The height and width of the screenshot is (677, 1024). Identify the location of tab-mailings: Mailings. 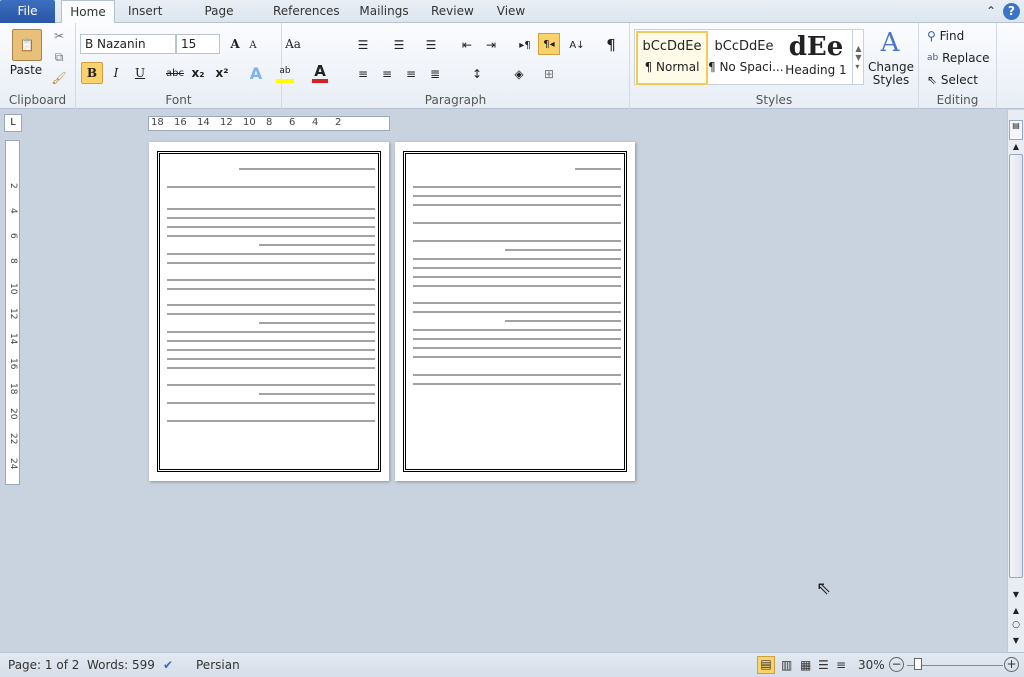
(384, 11).